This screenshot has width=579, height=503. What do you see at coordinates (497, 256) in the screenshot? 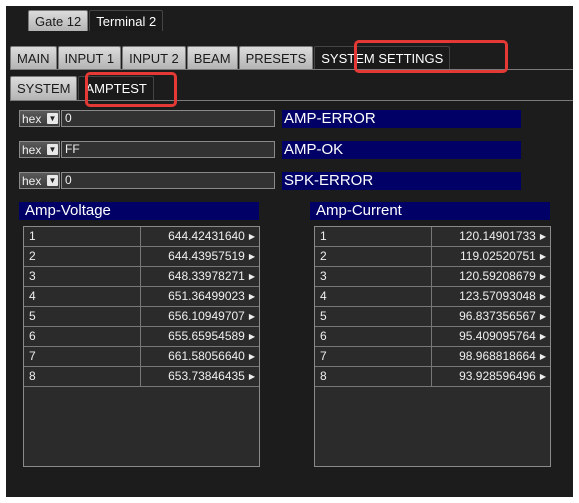
I see `value-text: 119.02520751` at bounding box center [497, 256].